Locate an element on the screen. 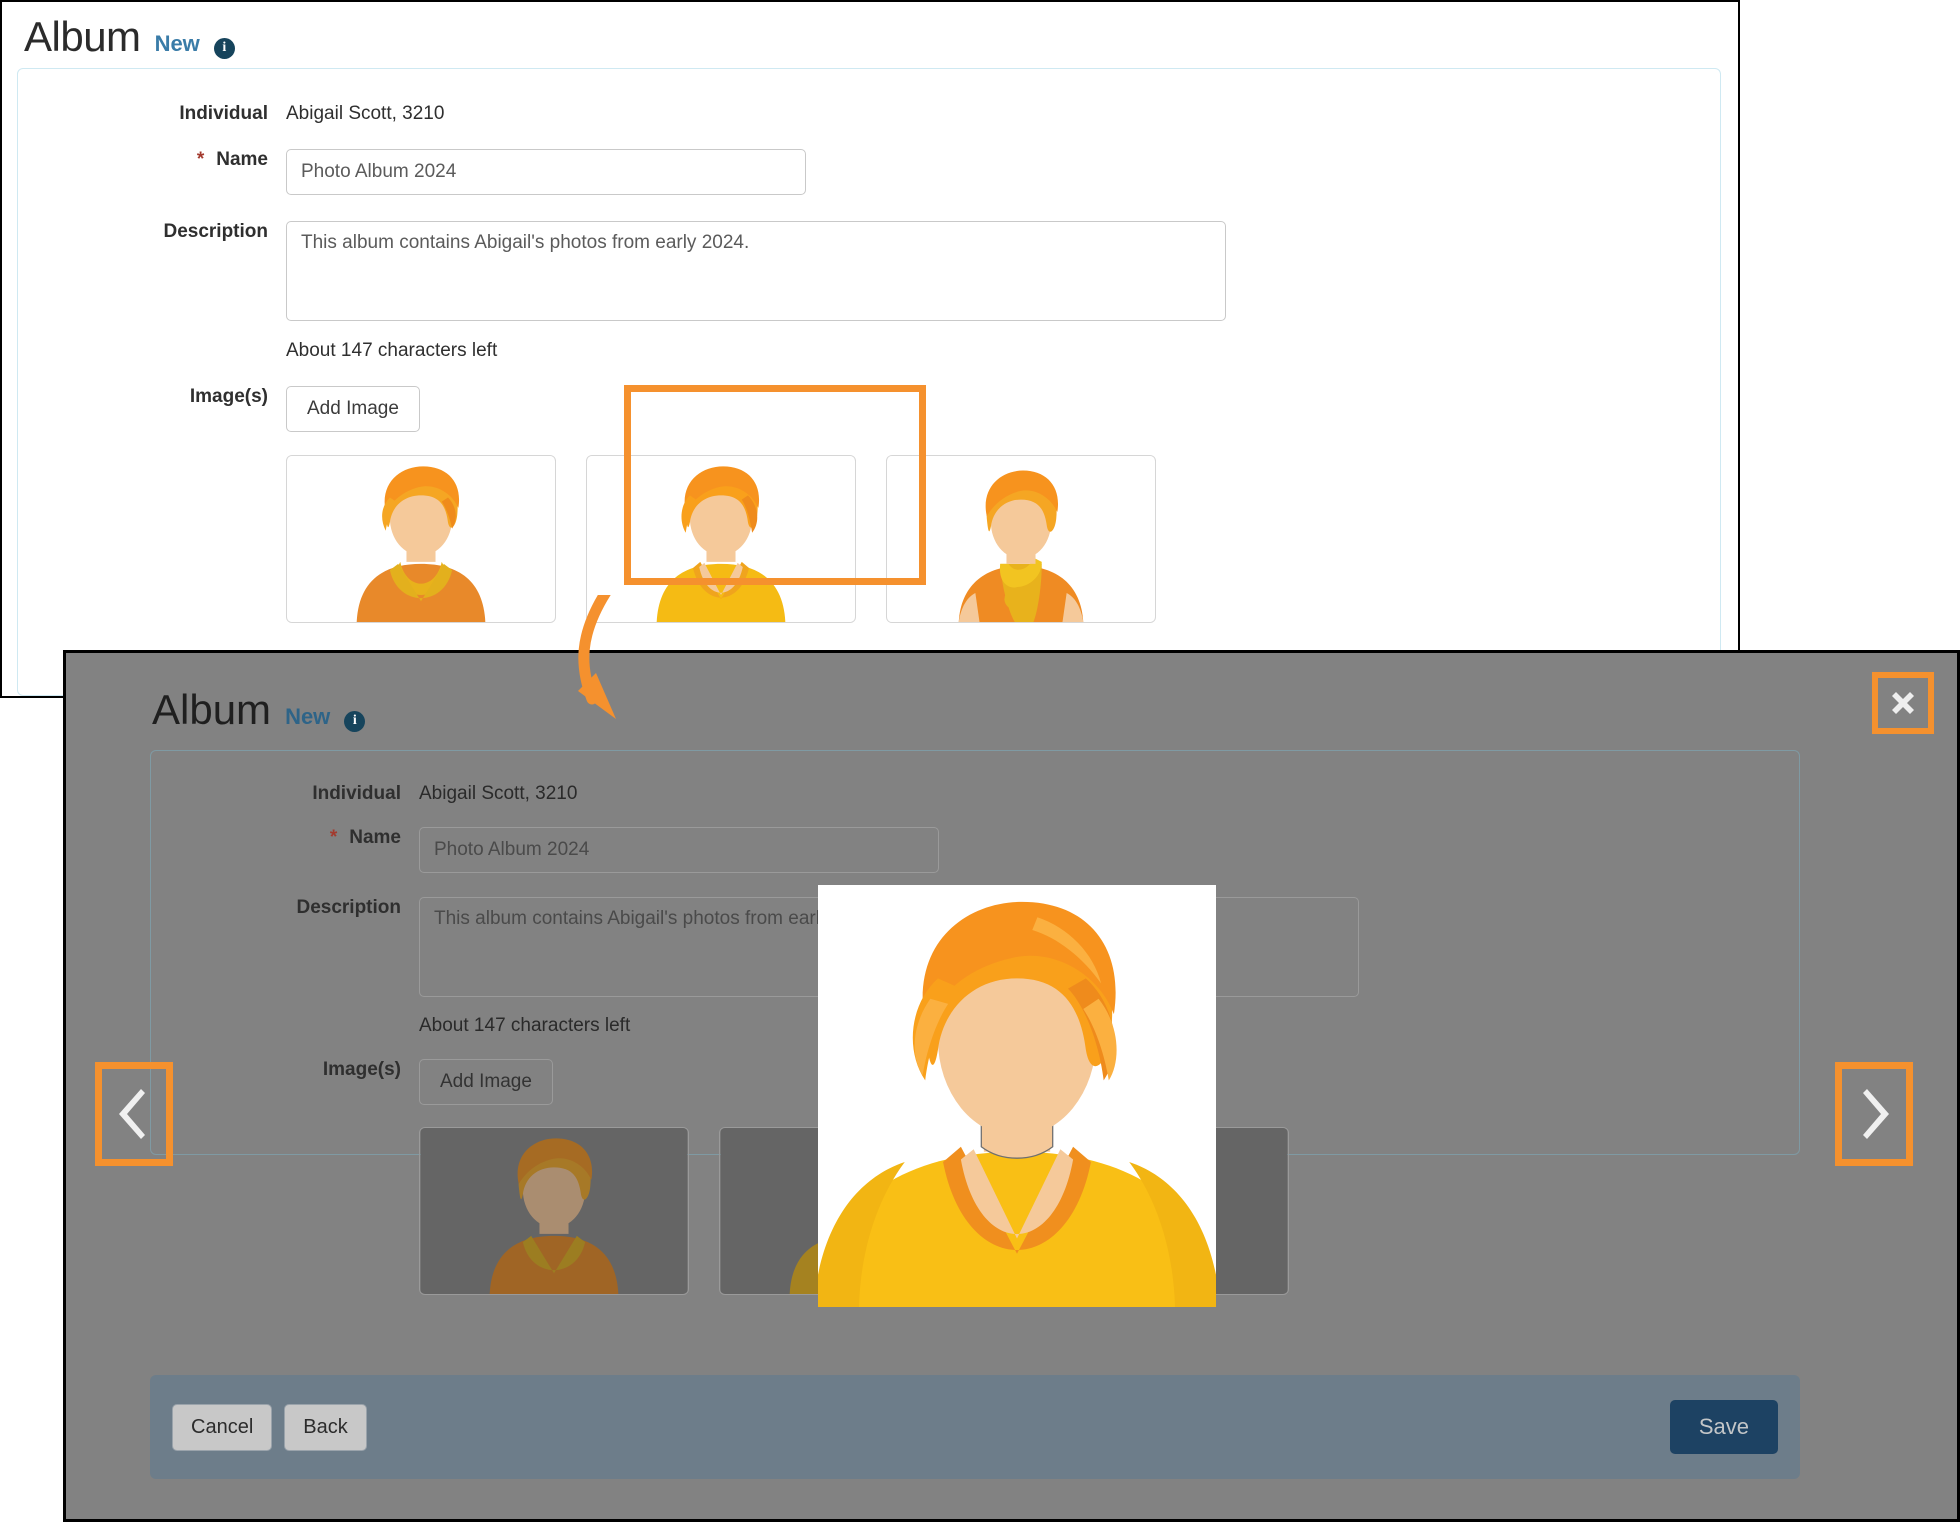 Image resolution: width=1960 pixels, height=1522 pixels. close-preview-button is located at coordinates (1903, 703).